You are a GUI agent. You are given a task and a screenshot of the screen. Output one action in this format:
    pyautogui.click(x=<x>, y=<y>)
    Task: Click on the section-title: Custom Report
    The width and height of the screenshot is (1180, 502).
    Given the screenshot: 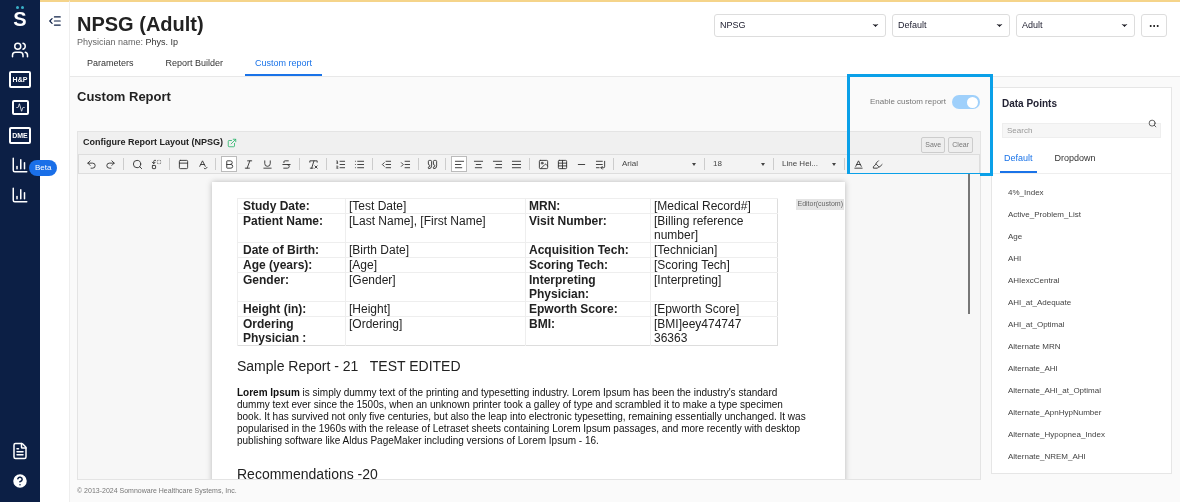 What is the action you would take?
    pyautogui.click(x=124, y=97)
    